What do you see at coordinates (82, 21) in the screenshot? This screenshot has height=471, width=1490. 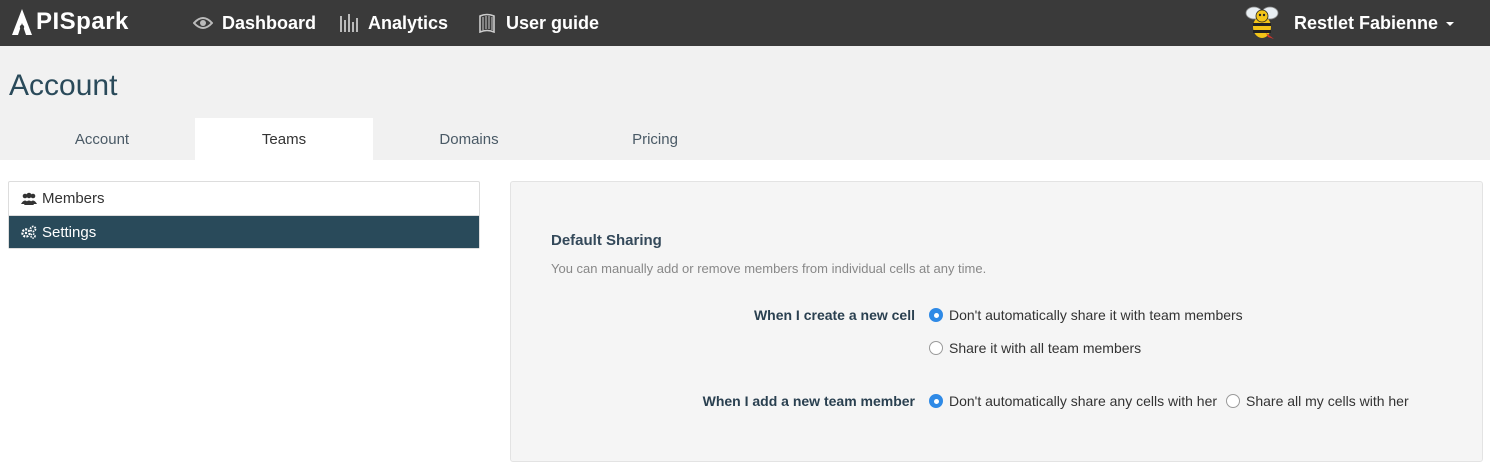 I see `logo-text: PISpark` at bounding box center [82, 21].